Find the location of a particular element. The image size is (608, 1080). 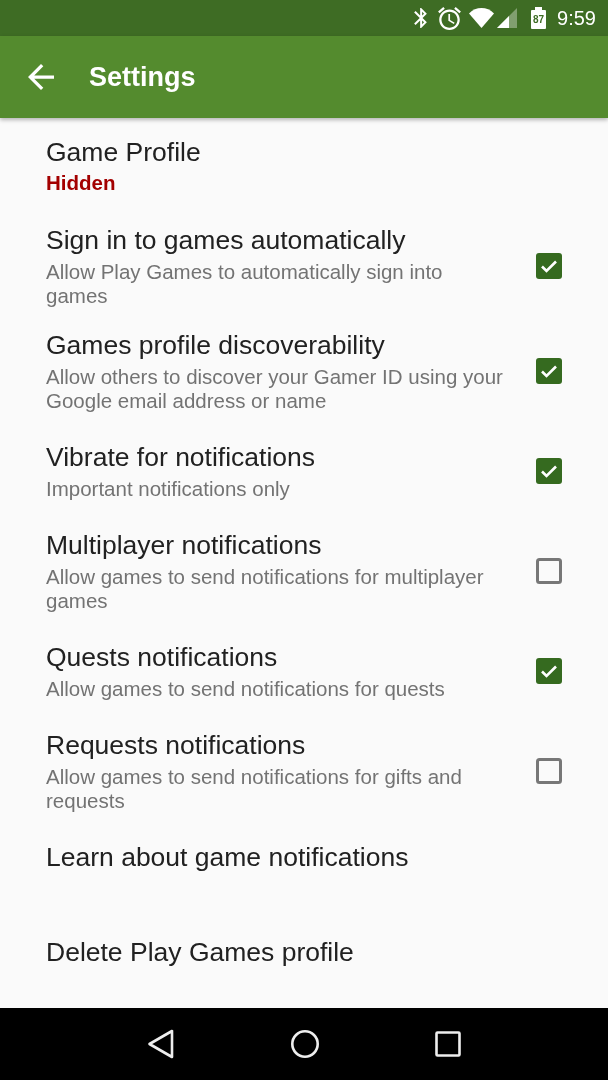

preference-summary: Allow games to send notifications for gifts and requests is located at coordinates (254, 788).